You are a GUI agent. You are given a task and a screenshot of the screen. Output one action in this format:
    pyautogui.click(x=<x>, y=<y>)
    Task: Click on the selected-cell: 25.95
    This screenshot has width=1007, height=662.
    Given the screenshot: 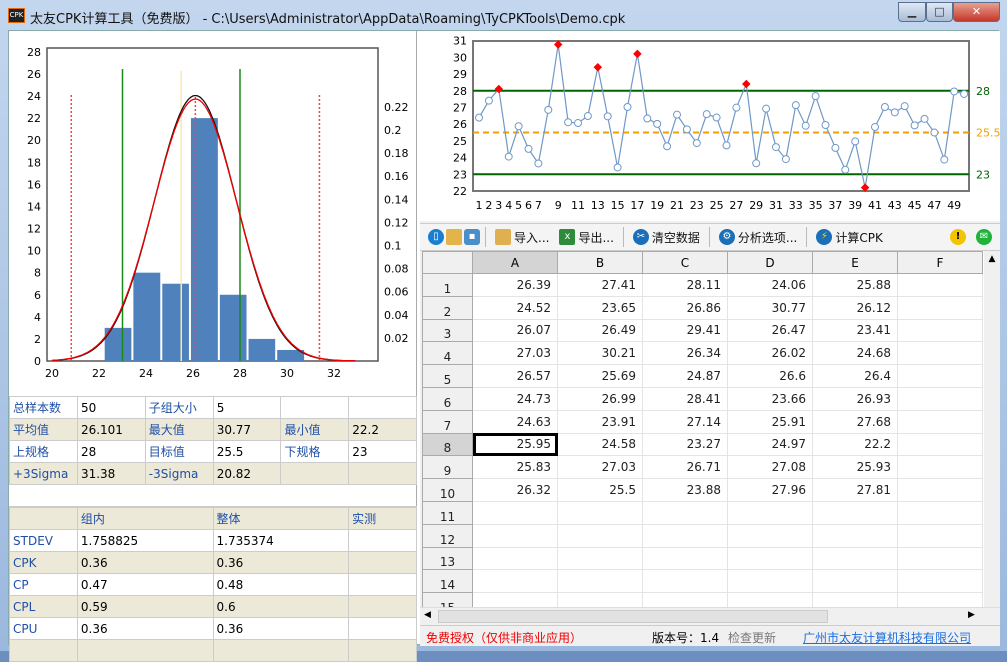 What is the action you would take?
    pyautogui.click(x=515, y=444)
    